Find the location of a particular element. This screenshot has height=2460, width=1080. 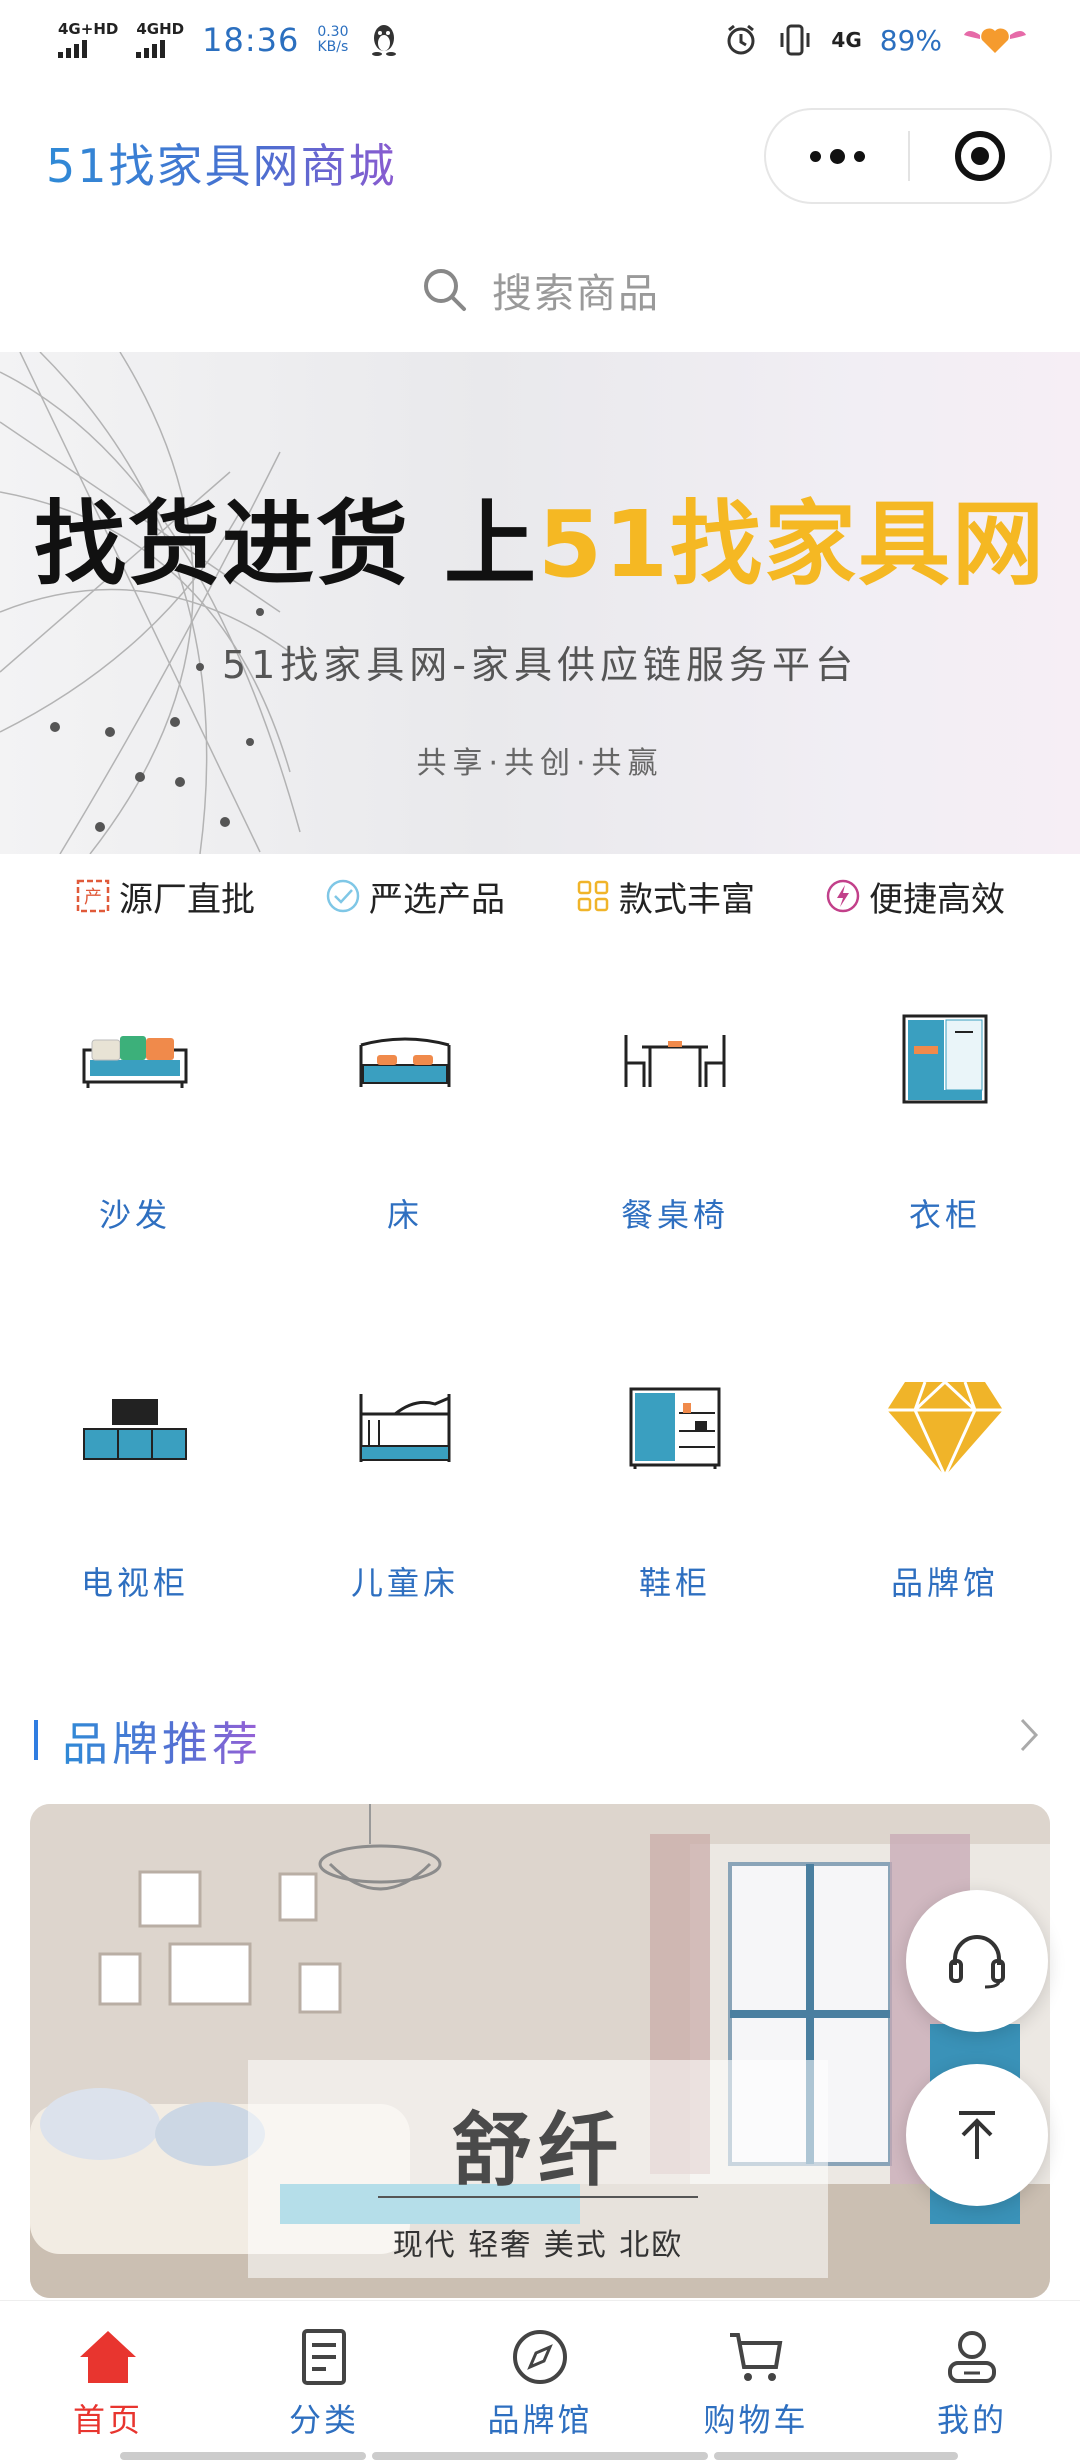

network-type: 4G is located at coordinates (846, 40).